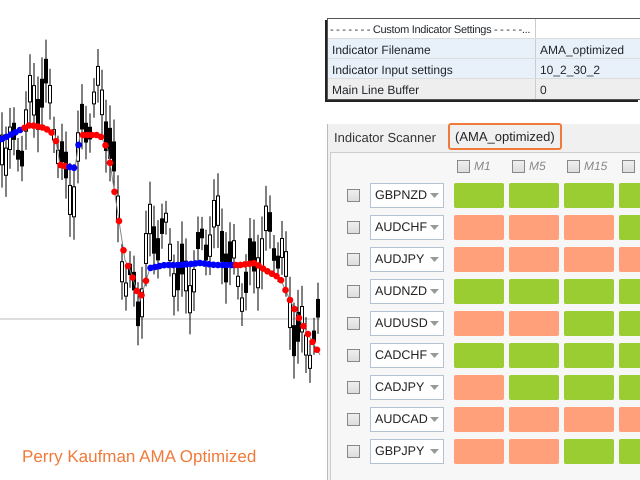  What do you see at coordinates (582, 50) in the screenshot?
I see `table-cell-text: AMA_optimized` at bounding box center [582, 50].